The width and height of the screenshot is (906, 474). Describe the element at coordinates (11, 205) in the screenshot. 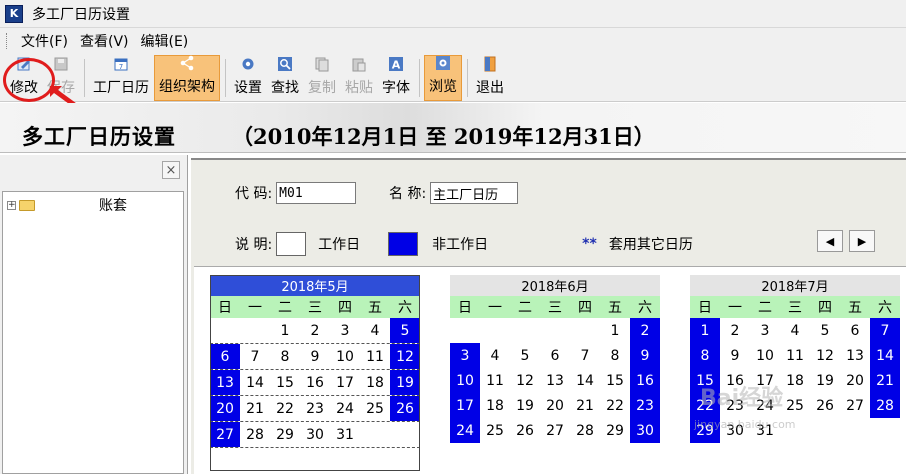

I see `expand-icon: +` at that location.